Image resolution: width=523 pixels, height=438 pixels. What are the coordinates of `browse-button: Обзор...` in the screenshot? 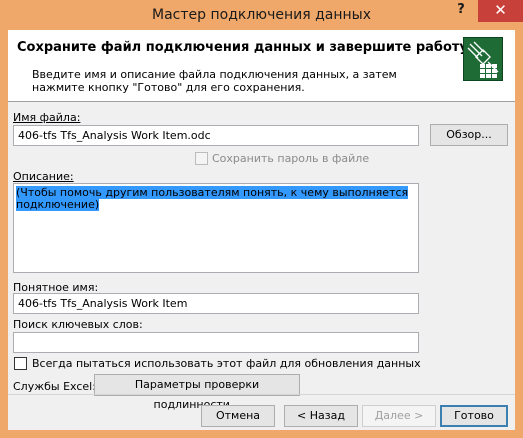 It's located at (469, 135).